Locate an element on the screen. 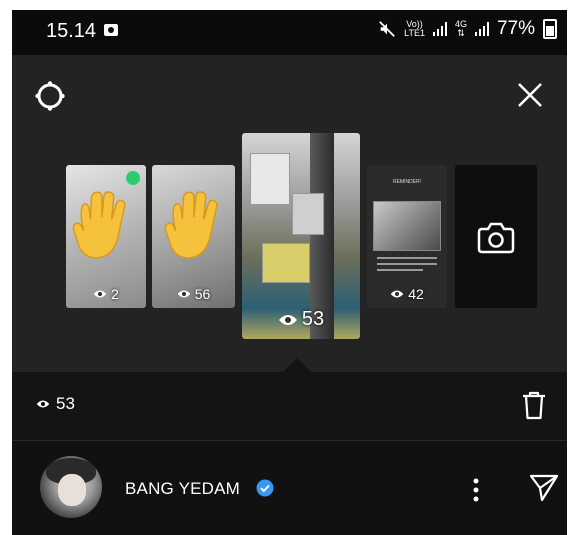 Image resolution: width=579 pixels, height=535 pixels. mute-icon is located at coordinates (387, 29).